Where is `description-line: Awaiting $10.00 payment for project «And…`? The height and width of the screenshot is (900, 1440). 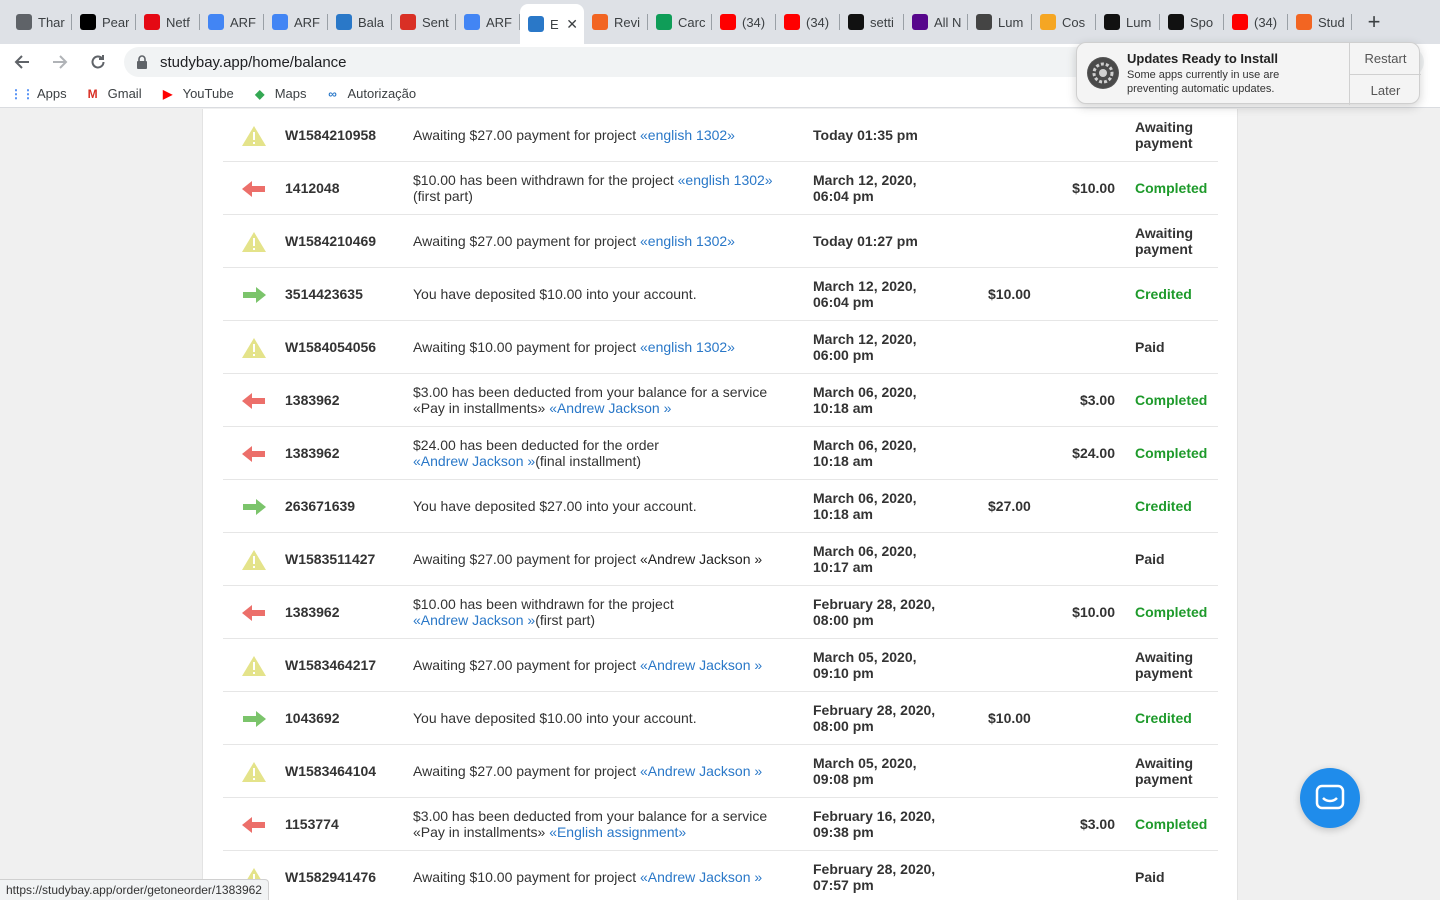
description-line: Awaiting $10.00 payment for project «And… is located at coordinates (605, 877).